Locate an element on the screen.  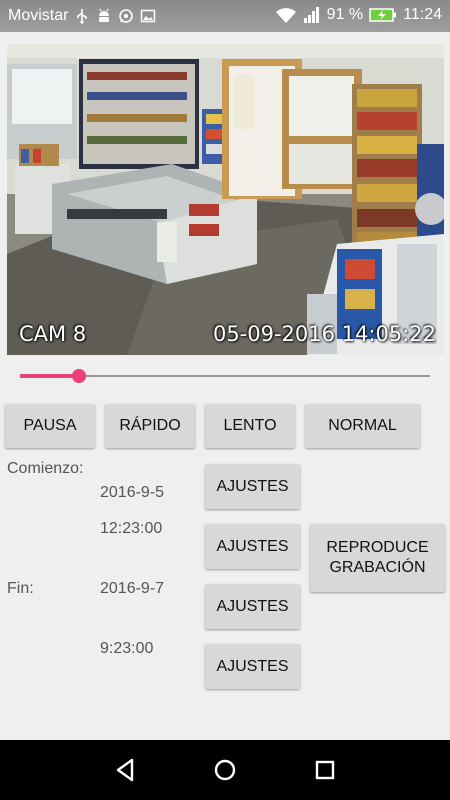
carrier-name: Movistar is located at coordinates (38, 15).